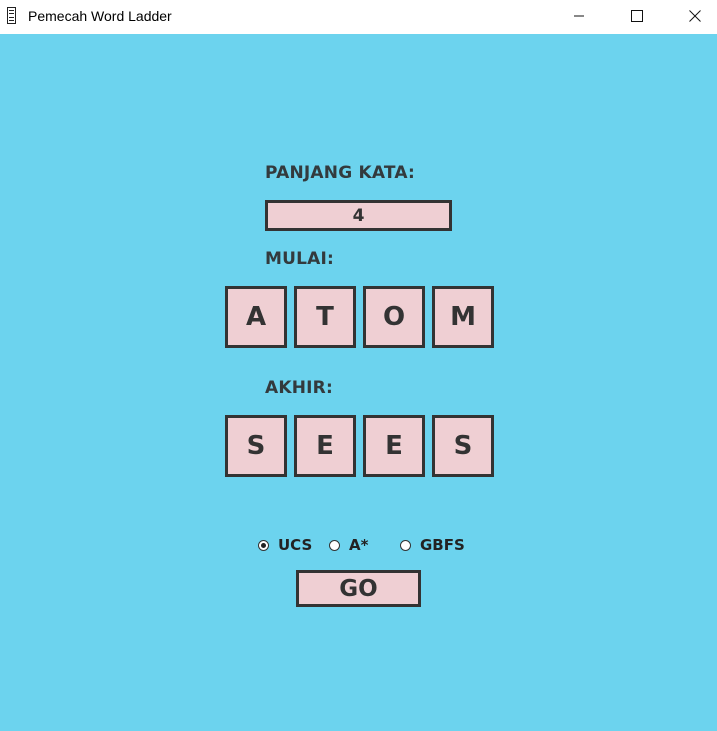 Image resolution: width=717 pixels, height=731 pixels. What do you see at coordinates (394, 317) in the screenshot?
I see `start-letter-box: O` at bounding box center [394, 317].